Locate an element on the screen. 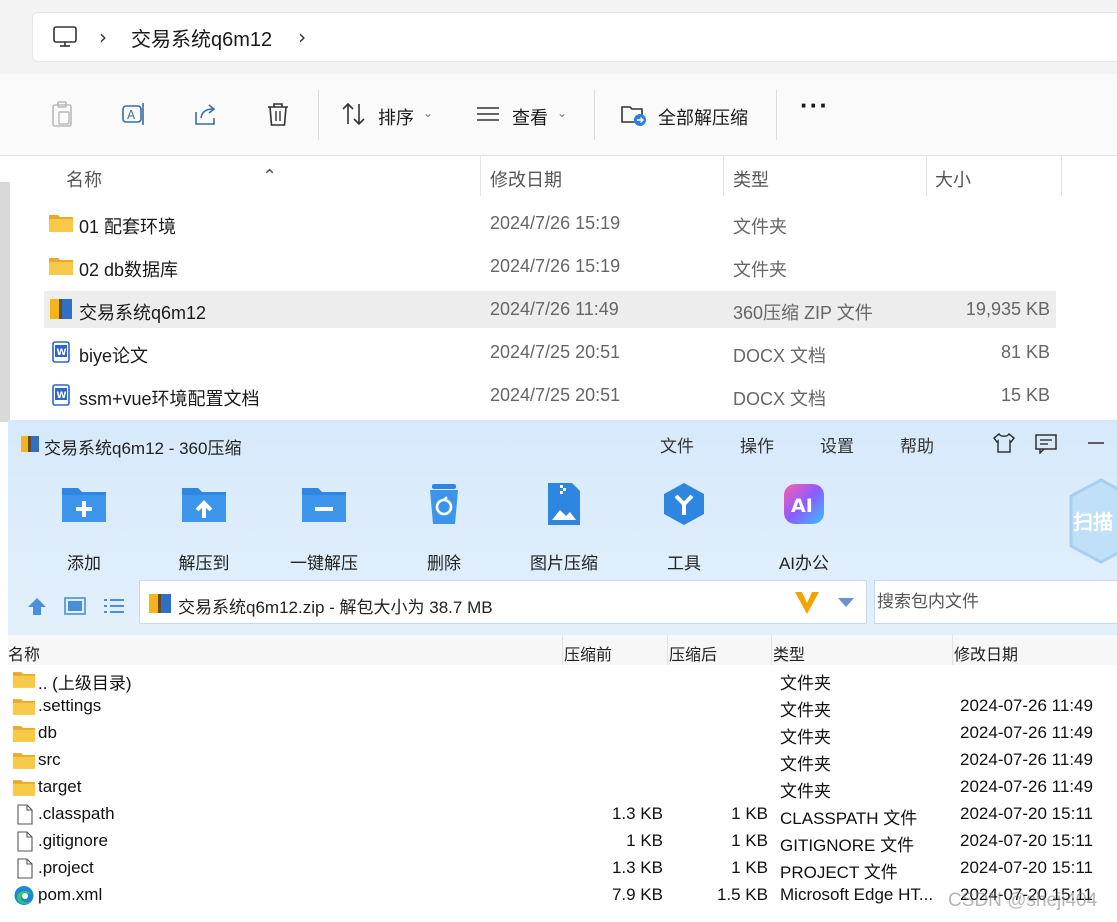 The width and height of the screenshot is (1117, 922). file-name: ssm+vue环境配置文档 is located at coordinates (169, 399).